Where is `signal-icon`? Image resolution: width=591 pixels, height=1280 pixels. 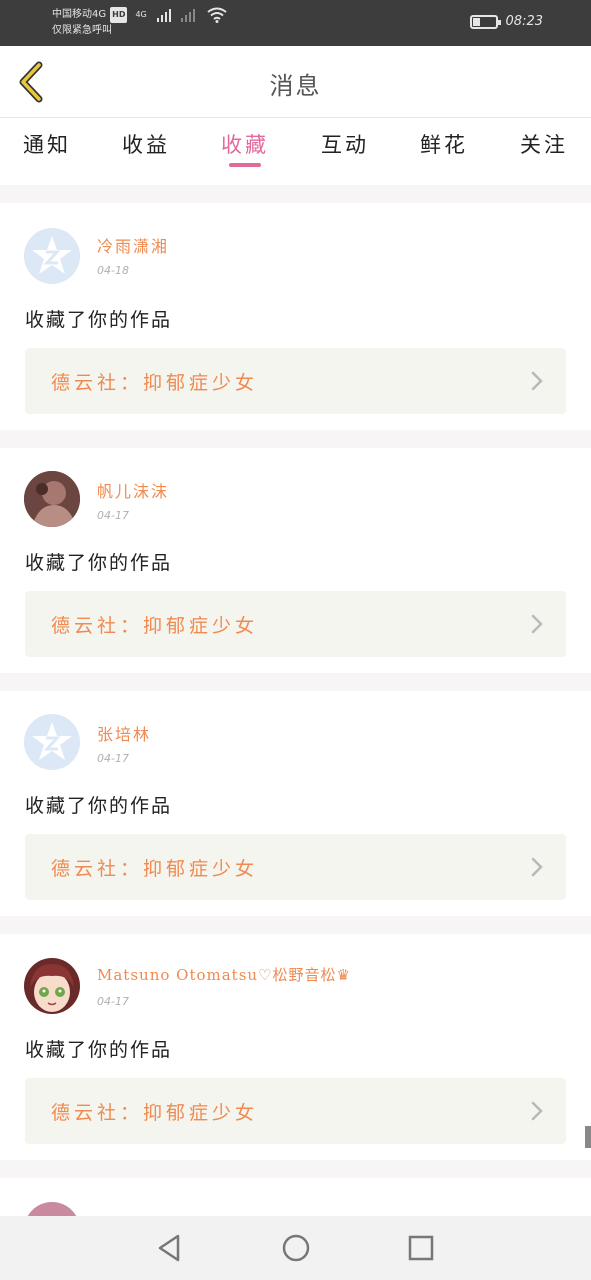 signal-icon is located at coordinates (163, 15).